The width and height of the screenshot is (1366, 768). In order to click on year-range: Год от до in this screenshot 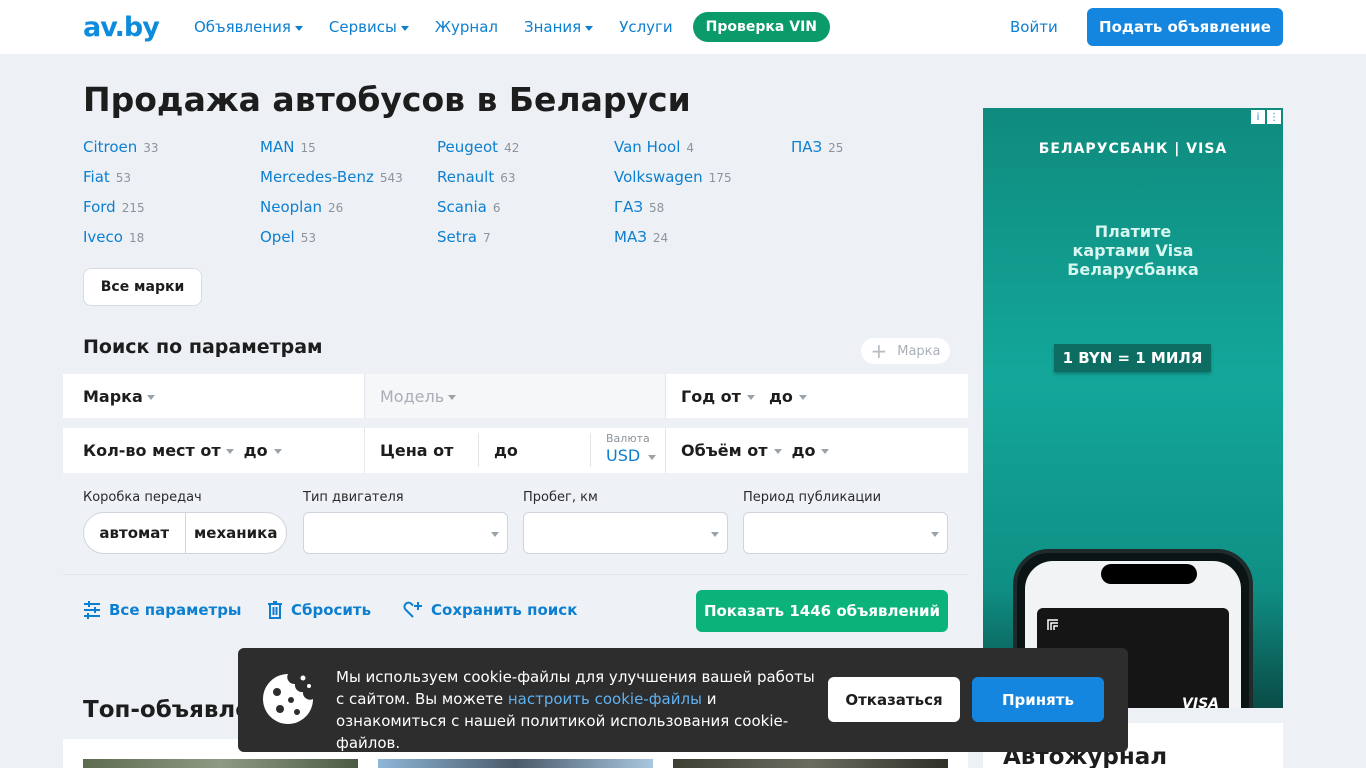, I will do `click(816, 396)`.